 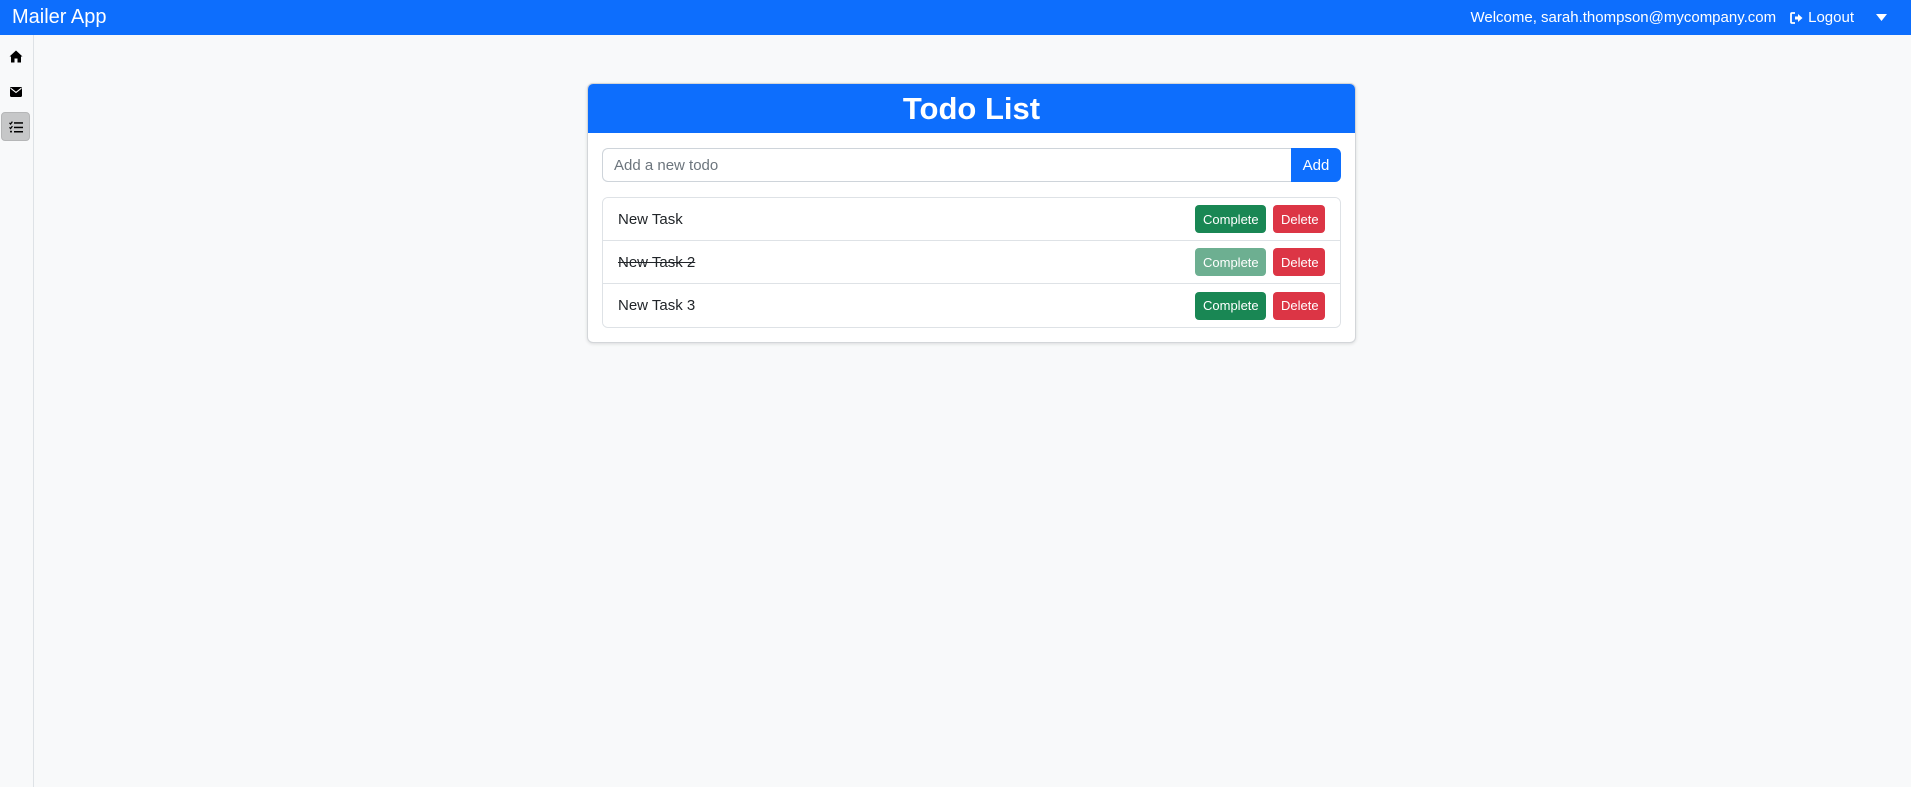 I want to click on add-todo-form: Add, so click(x=971, y=165).